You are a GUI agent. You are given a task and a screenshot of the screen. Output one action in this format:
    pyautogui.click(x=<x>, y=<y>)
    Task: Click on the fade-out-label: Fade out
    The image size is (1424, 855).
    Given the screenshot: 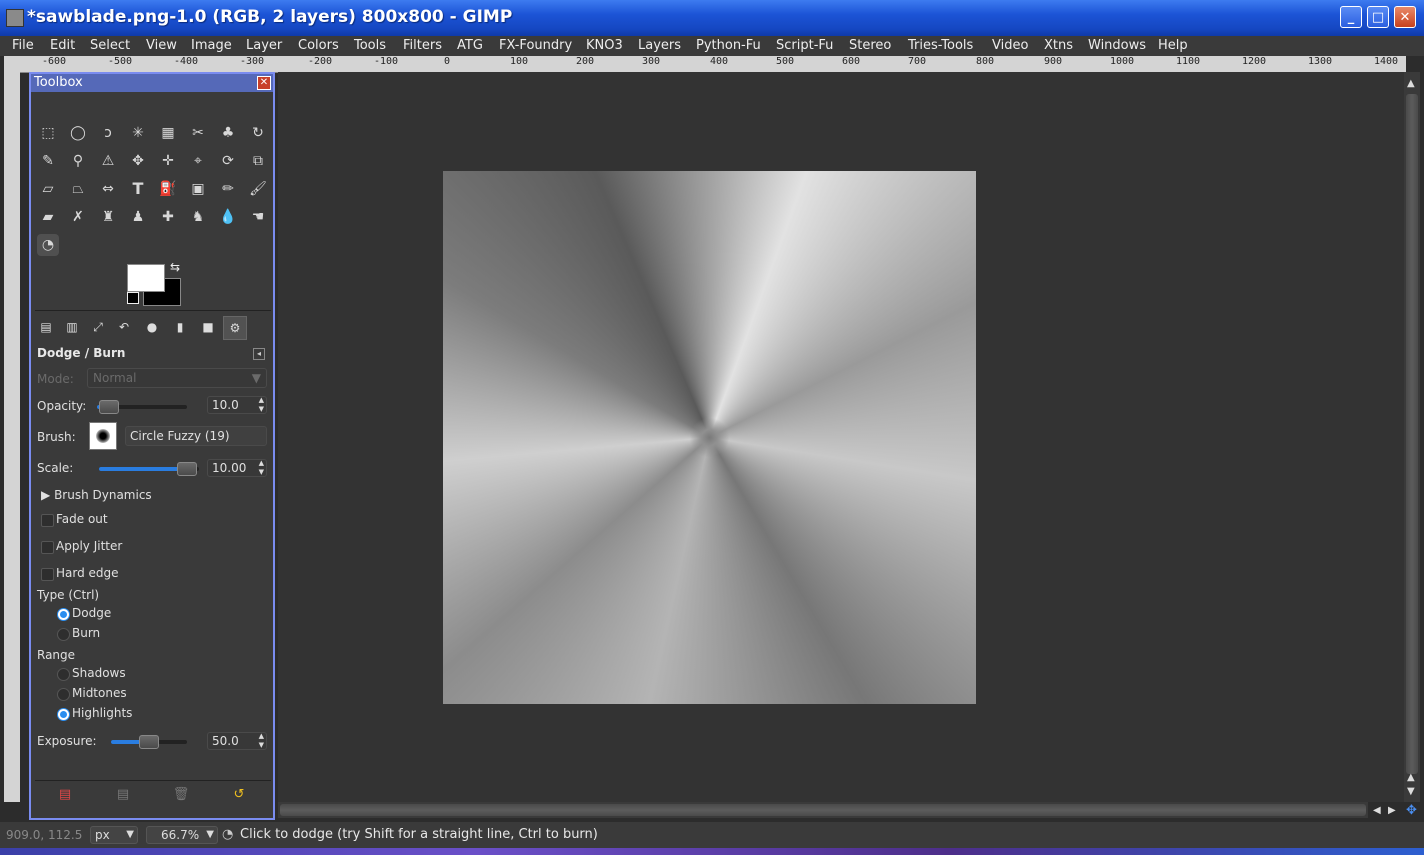 What is the action you would take?
    pyautogui.click(x=82, y=519)
    